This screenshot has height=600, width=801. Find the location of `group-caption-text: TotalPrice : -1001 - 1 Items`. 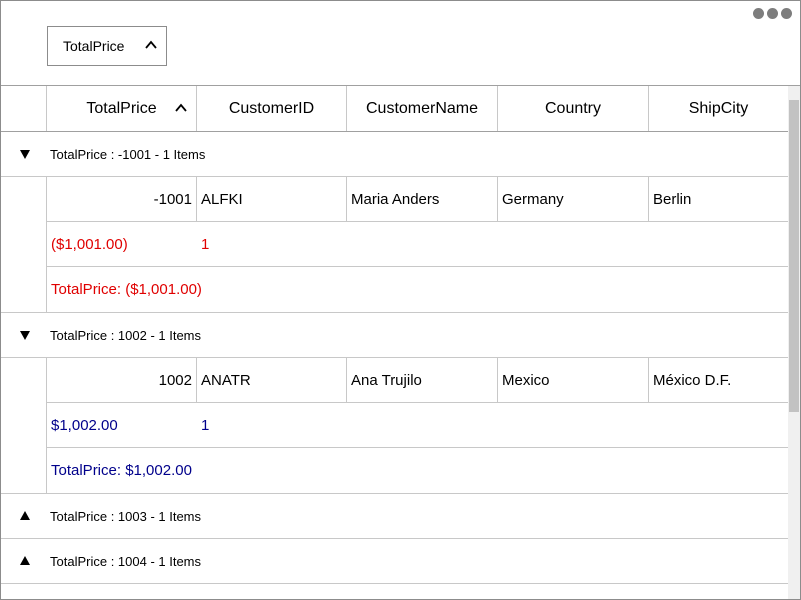

group-caption-text: TotalPrice : -1001 - 1 Items is located at coordinates (128, 154).